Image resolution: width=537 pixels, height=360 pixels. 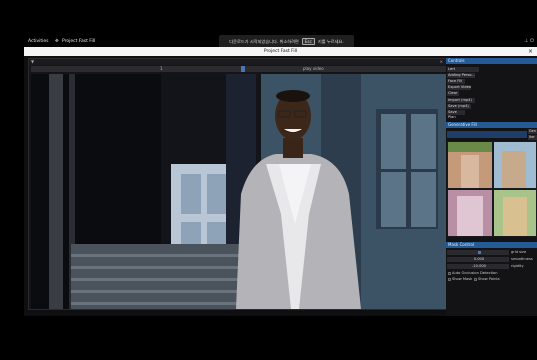 What do you see at coordinates (459, 87) in the screenshot?
I see `controls-item-export-video: Export Video` at bounding box center [459, 87].